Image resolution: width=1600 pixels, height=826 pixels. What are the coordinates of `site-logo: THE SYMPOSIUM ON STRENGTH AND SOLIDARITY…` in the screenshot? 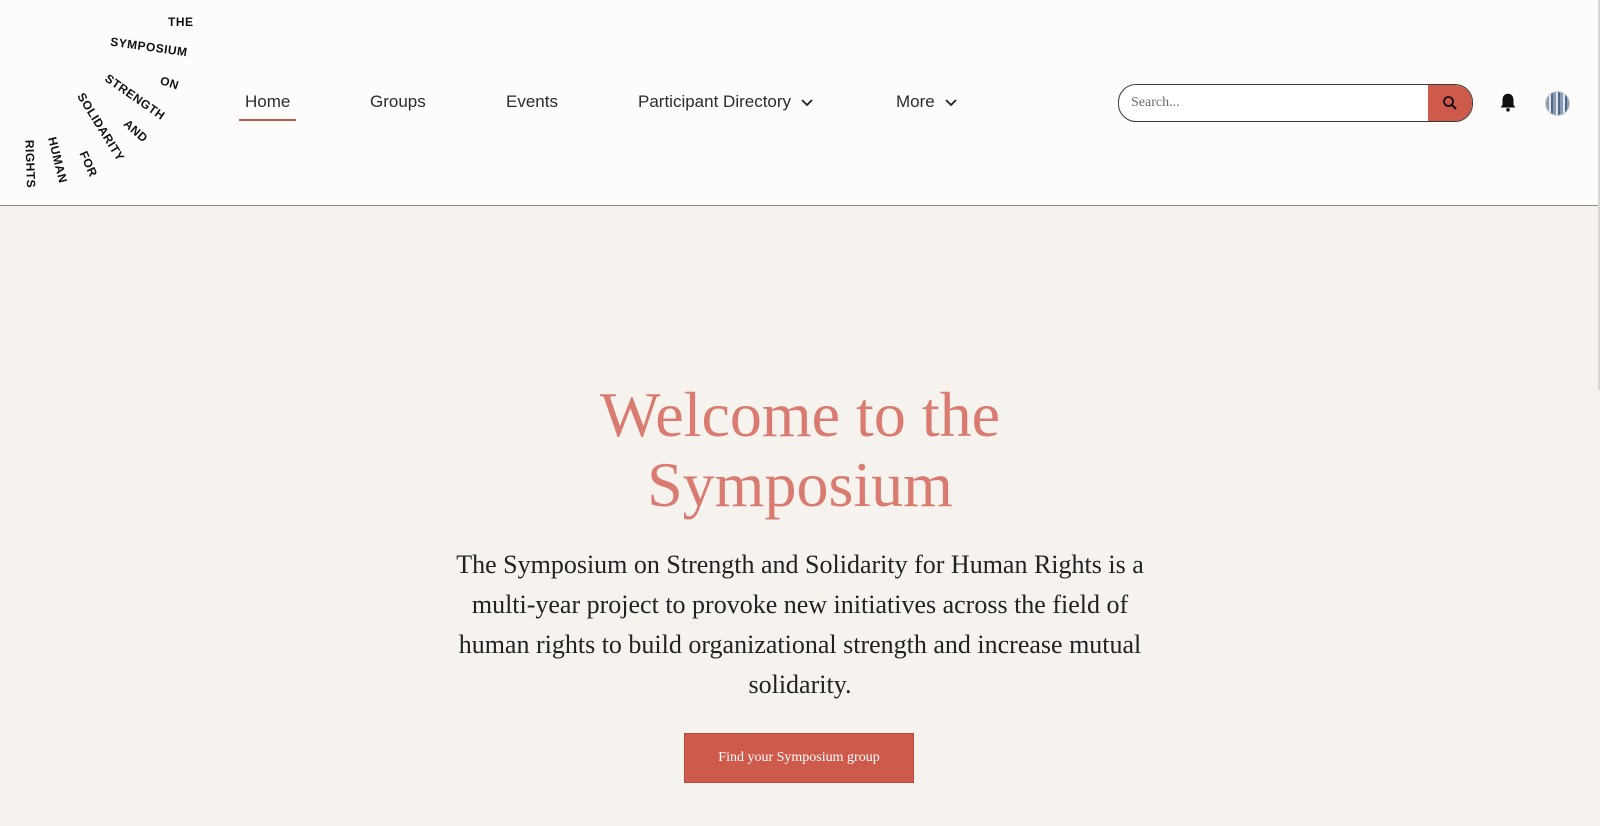 It's located at (105, 100).